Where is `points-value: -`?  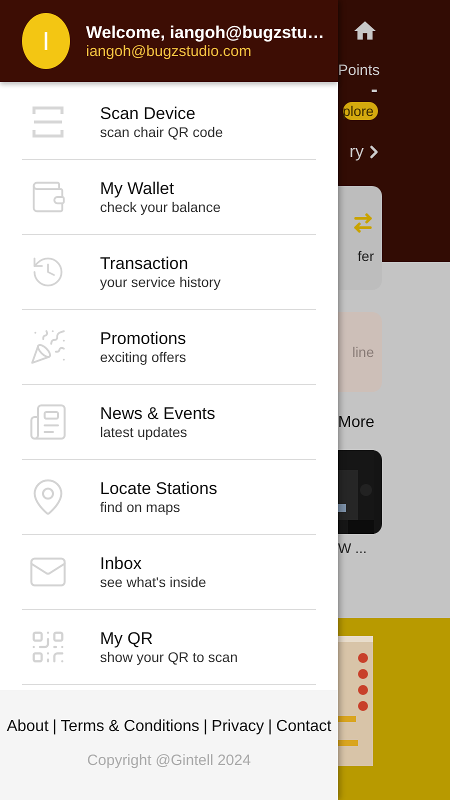 points-value: - is located at coordinates (374, 90).